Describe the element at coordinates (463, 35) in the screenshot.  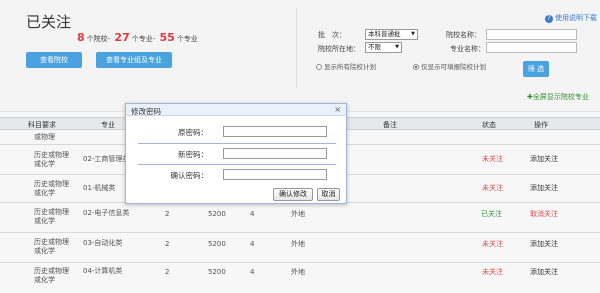
I see `school-name-label: 院校名称：` at that location.